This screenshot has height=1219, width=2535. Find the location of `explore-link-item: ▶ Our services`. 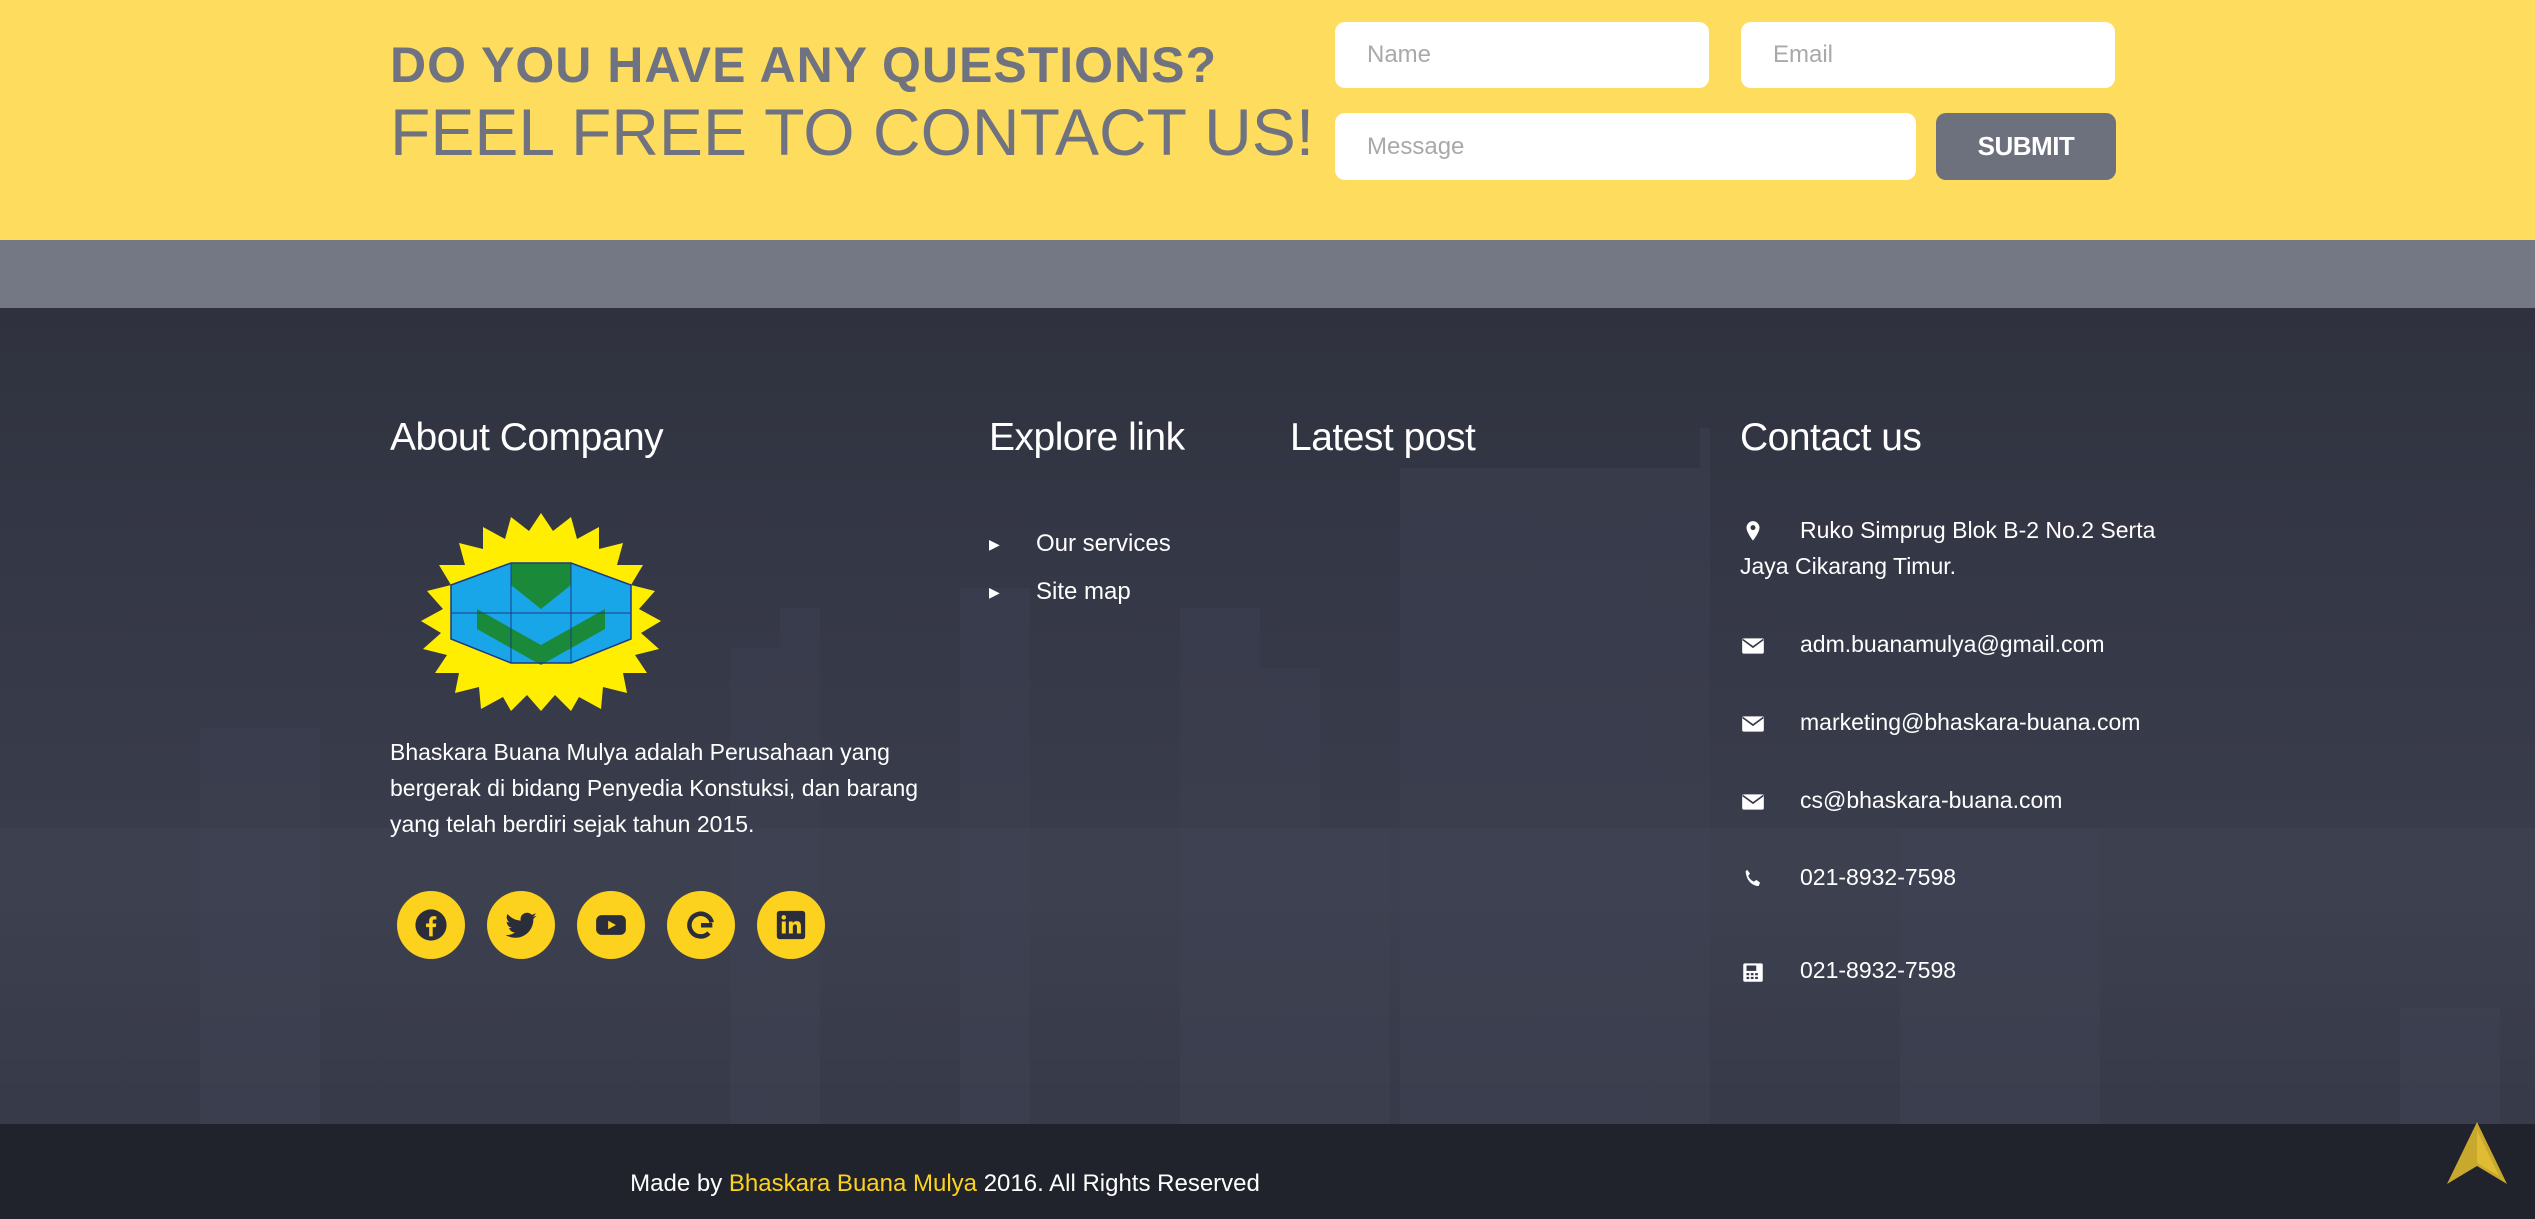

explore-link-item: ▶ Our services is located at coordinates (1080, 544).